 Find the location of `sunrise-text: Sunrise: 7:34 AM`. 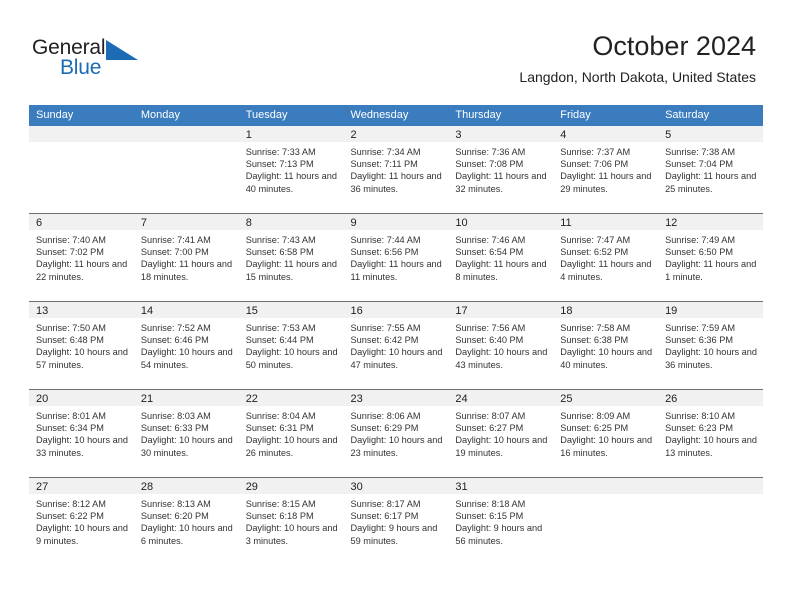

sunrise-text: Sunrise: 7:34 AM is located at coordinates (385, 152).